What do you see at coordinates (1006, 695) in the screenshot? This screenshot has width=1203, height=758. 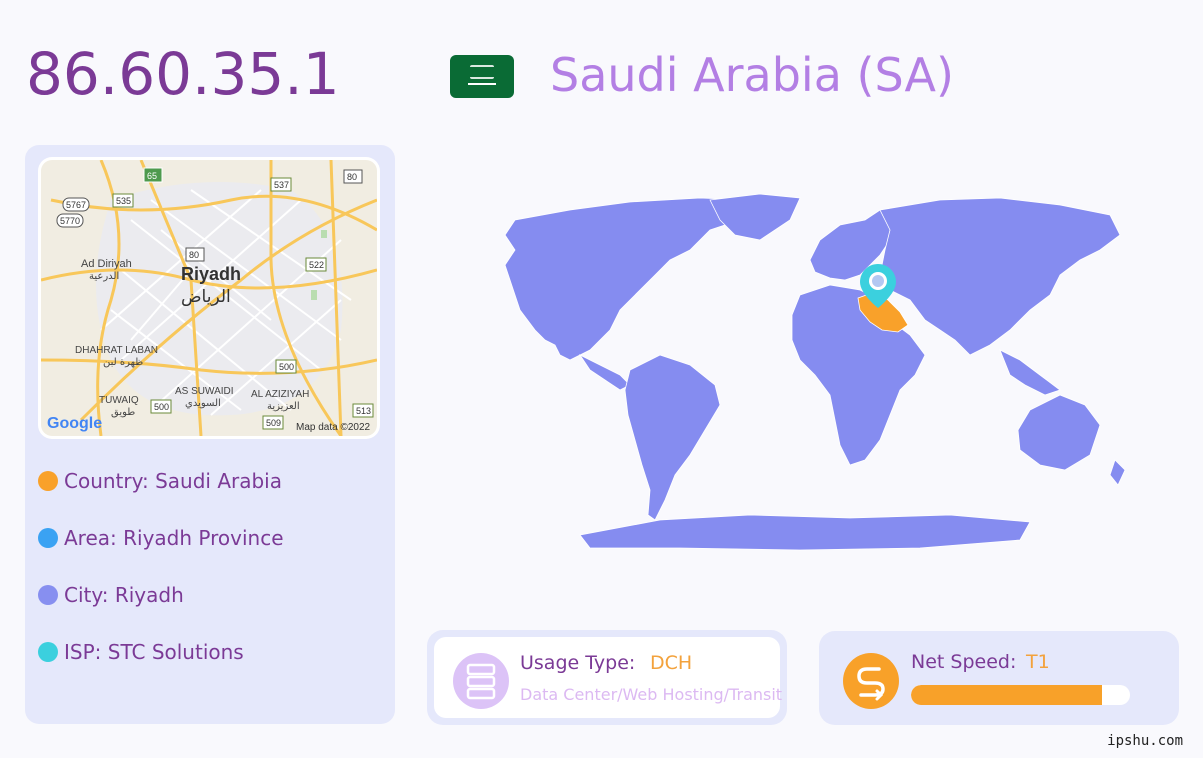 I see `net-speed-bar-fill` at bounding box center [1006, 695].